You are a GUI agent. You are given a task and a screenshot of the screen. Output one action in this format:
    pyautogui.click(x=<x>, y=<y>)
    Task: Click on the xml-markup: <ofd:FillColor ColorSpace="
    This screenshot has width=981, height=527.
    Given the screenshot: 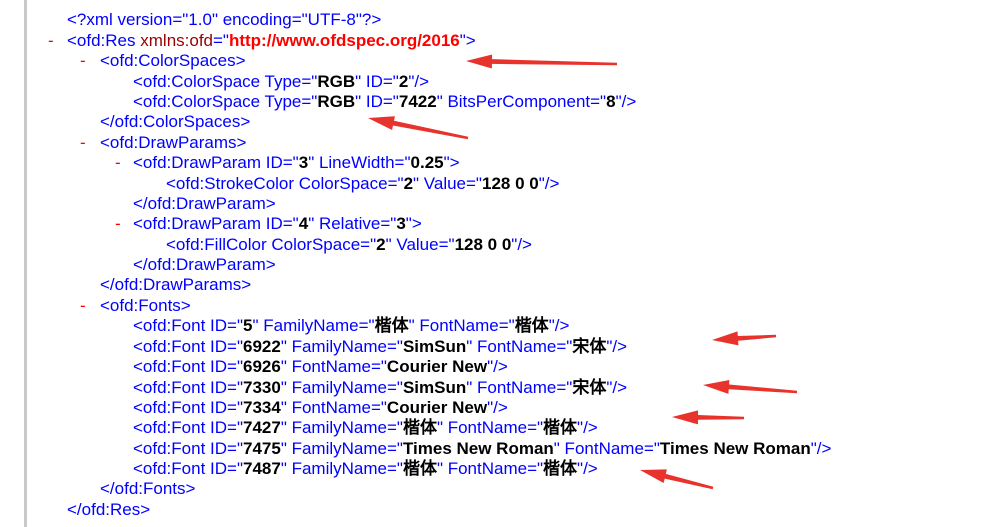 What is the action you would take?
    pyautogui.click(x=271, y=244)
    